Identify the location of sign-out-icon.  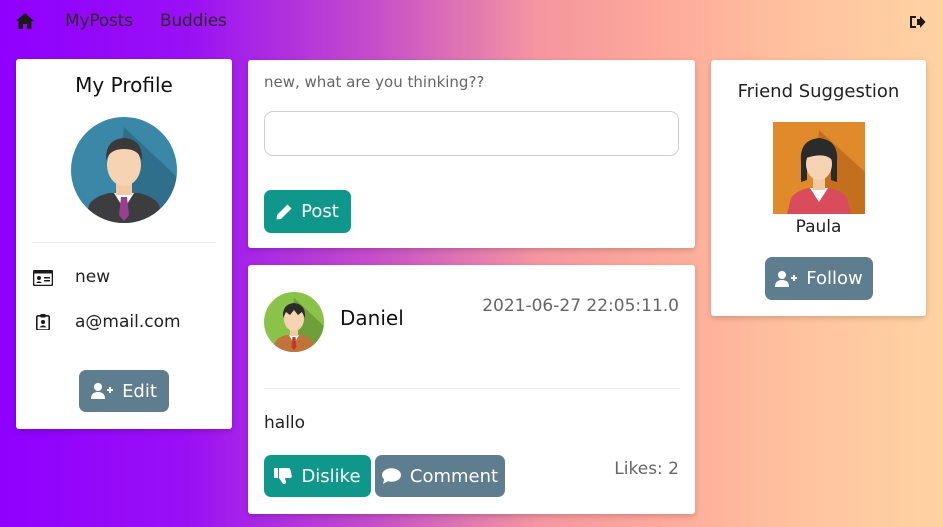
(917, 22).